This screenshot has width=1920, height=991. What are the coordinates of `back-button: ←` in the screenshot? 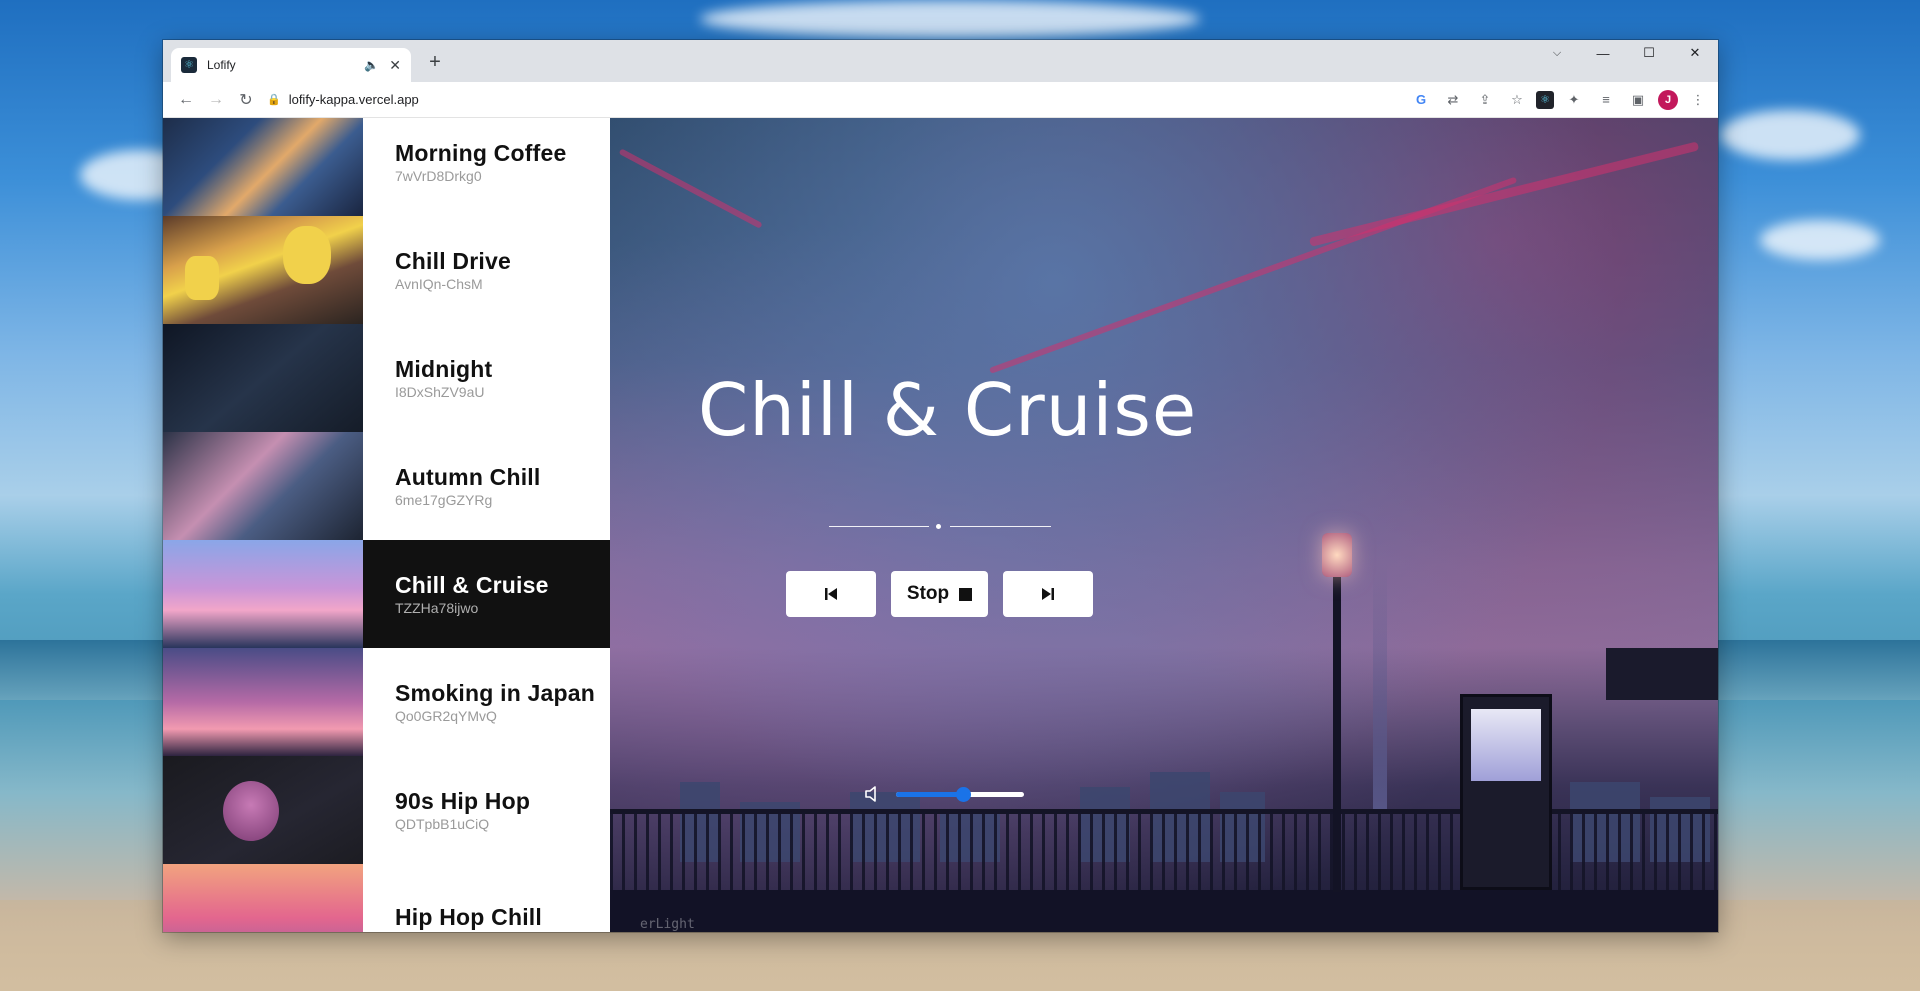 It's located at (186, 100).